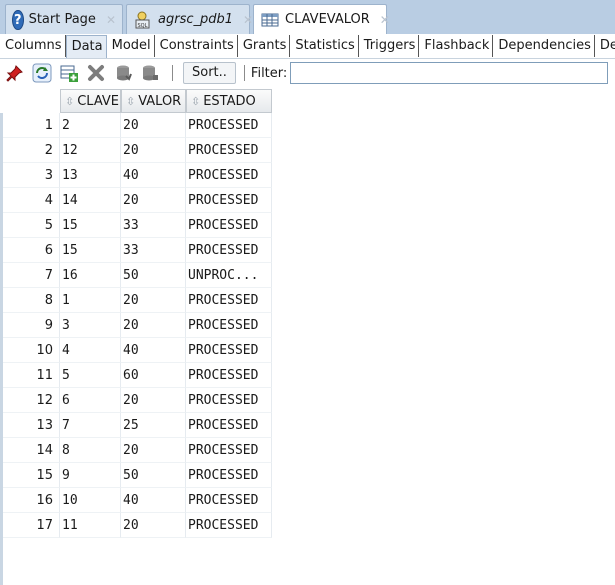  I want to click on cell-clave: 1, so click(90, 300).